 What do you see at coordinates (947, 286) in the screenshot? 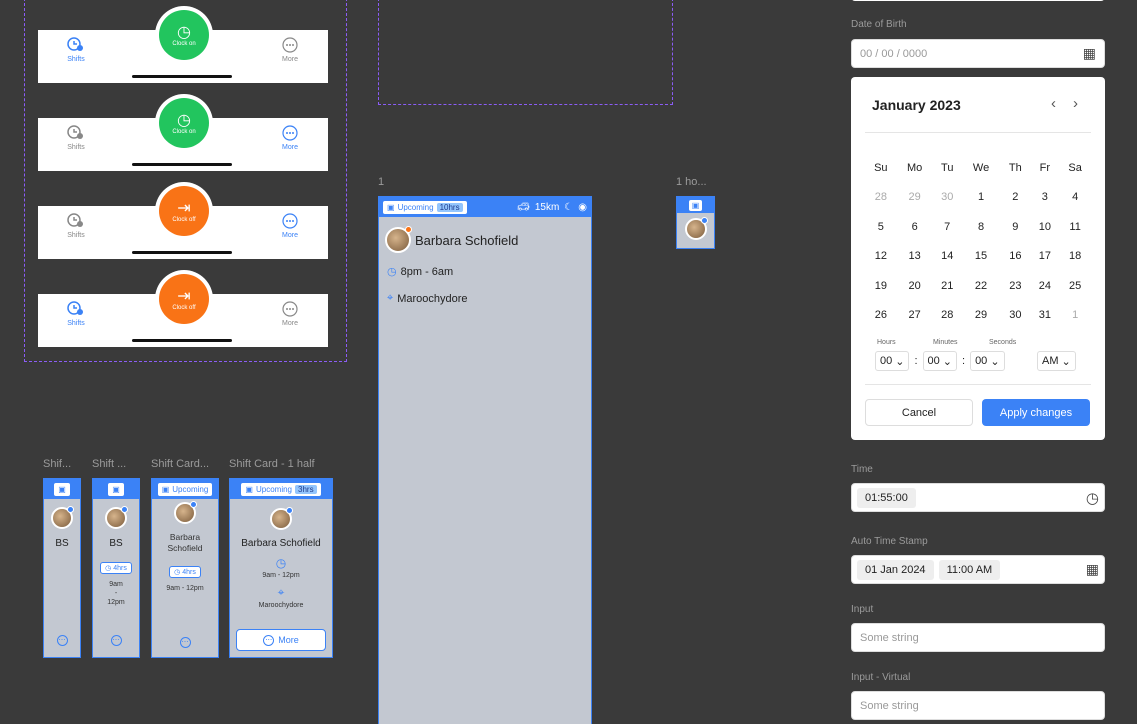
I see `calendar-day: 21` at bounding box center [947, 286].